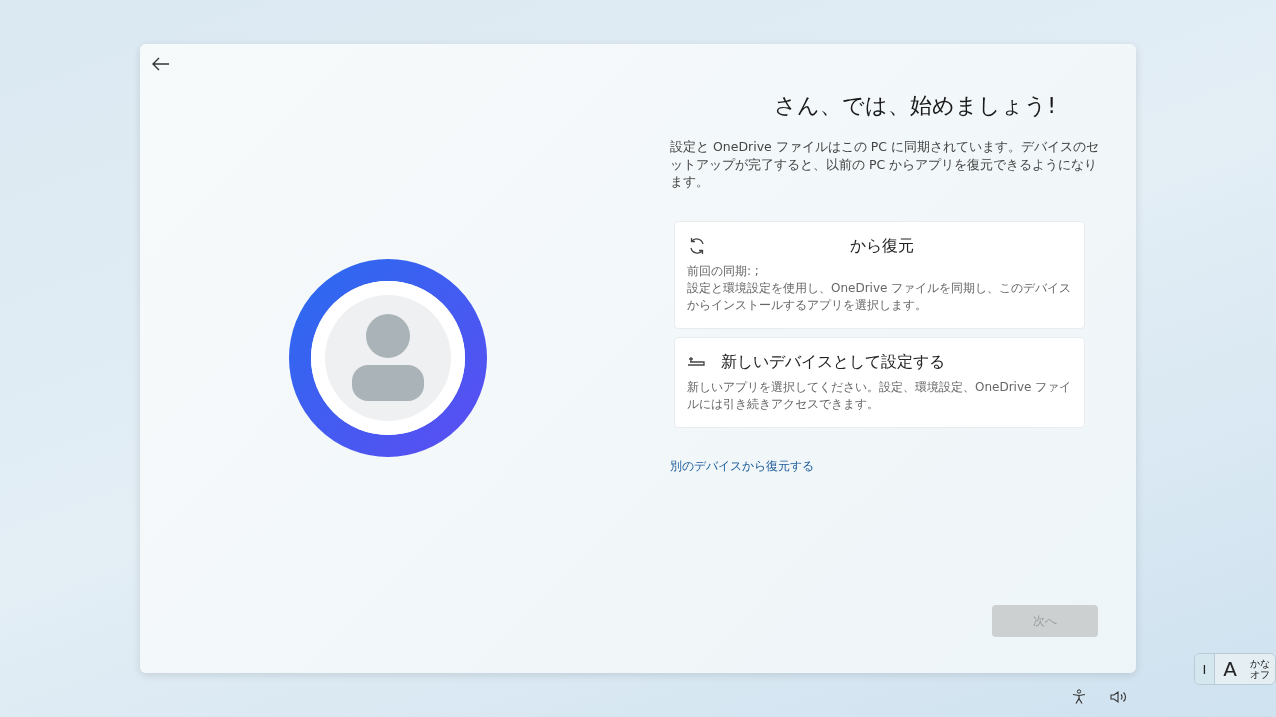  Describe the element at coordinates (1119, 697) in the screenshot. I see `volume-icon` at that location.